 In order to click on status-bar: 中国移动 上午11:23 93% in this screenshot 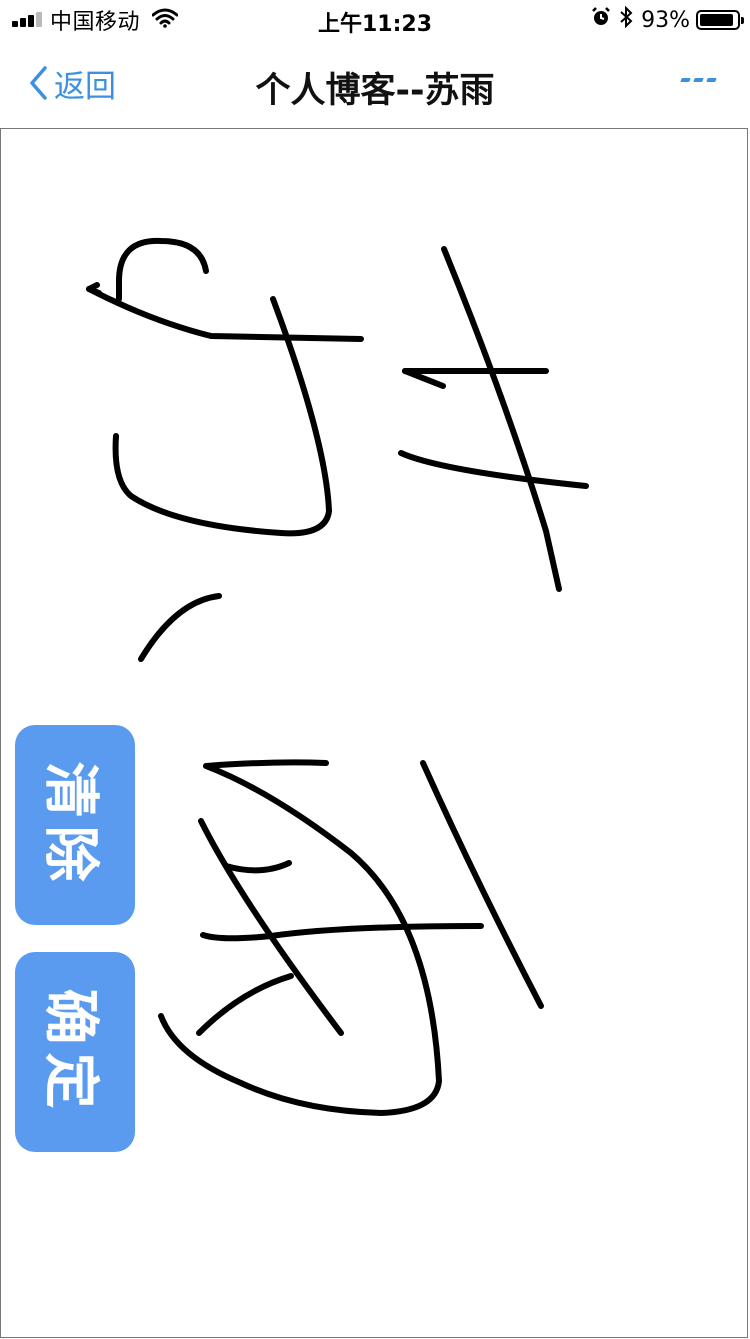, I will do `click(375, 20)`.